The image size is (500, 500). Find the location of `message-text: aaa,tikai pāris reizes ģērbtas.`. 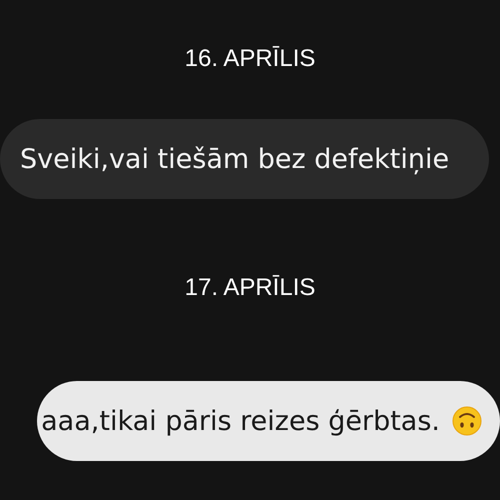

message-text: aaa,tikai pāris reizes ģērbtas. is located at coordinates (240, 421).